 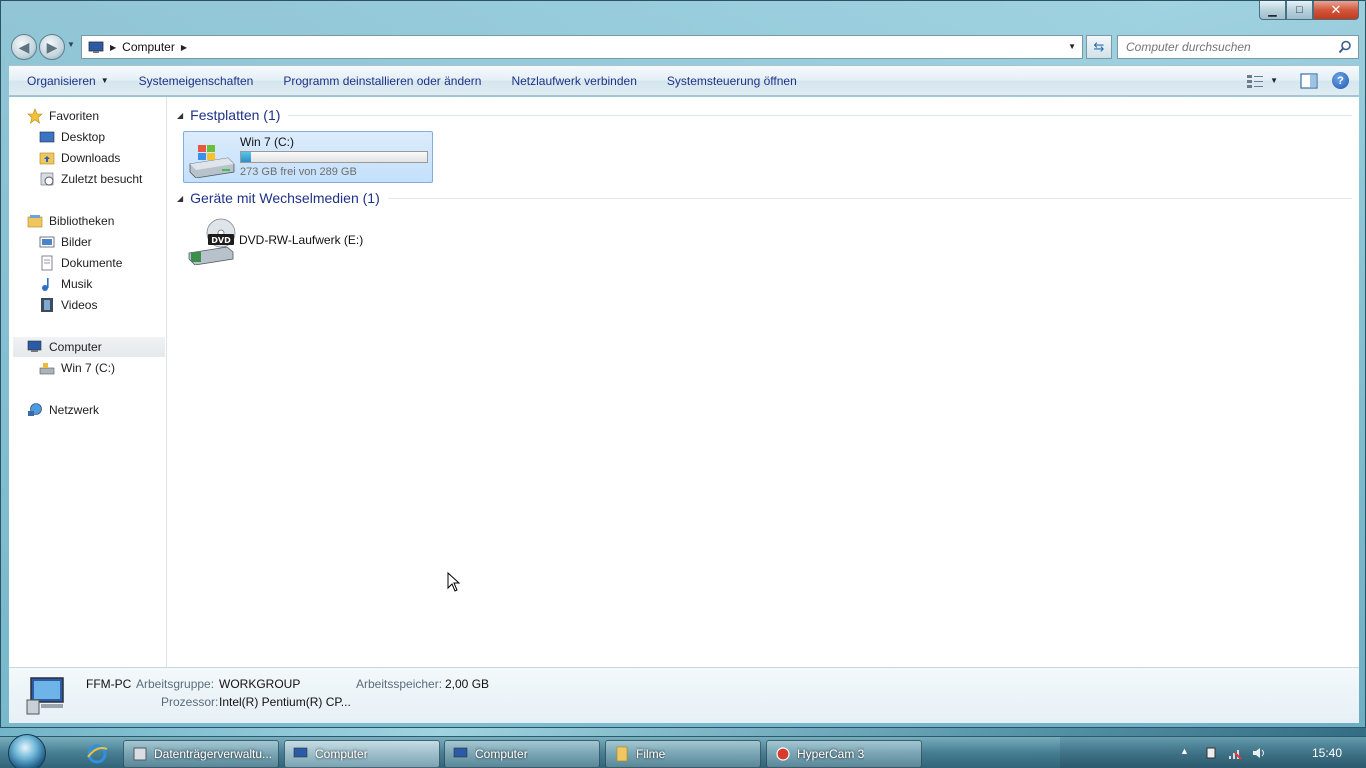 What do you see at coordinates (285, 198) in the screenshot?
I see `group-title: Geräte mit Wechselmedien (1)` at bounding box center [285, 198].